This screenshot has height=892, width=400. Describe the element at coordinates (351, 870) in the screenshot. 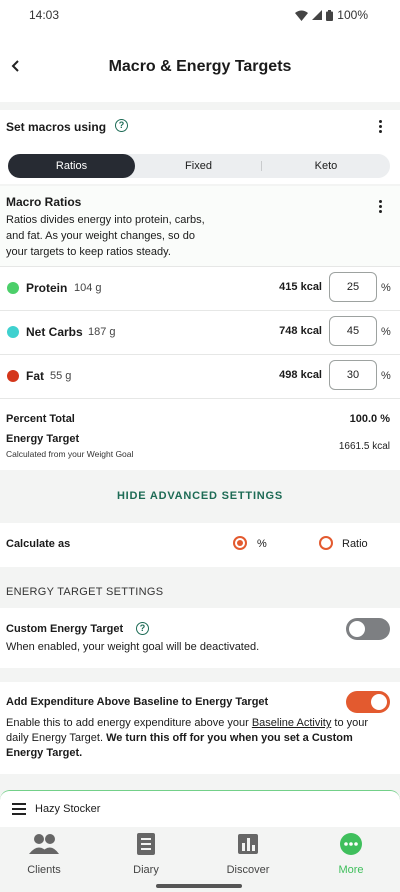

I see `nav-label: More` at that location.